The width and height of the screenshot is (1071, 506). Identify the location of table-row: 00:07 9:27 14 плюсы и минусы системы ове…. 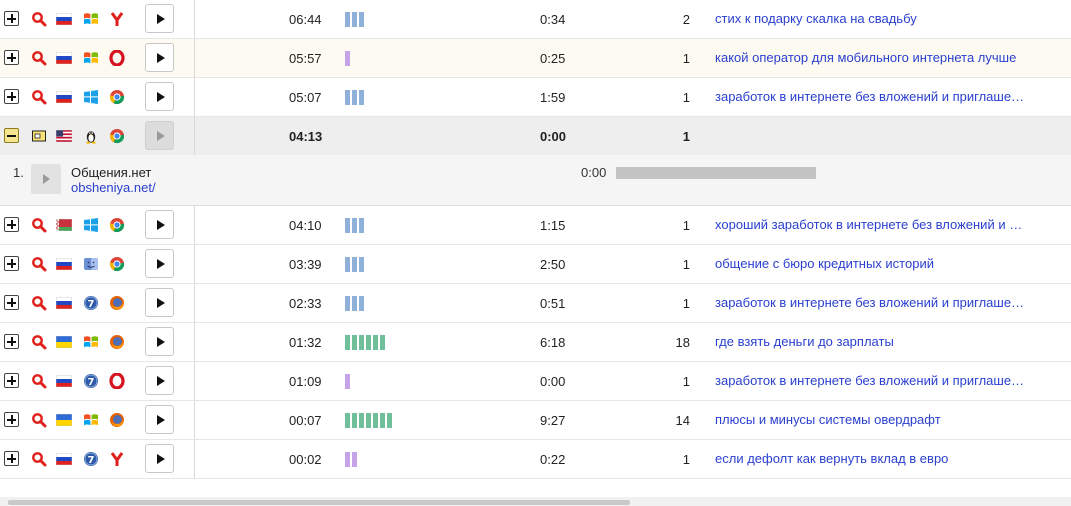
(535, 420).